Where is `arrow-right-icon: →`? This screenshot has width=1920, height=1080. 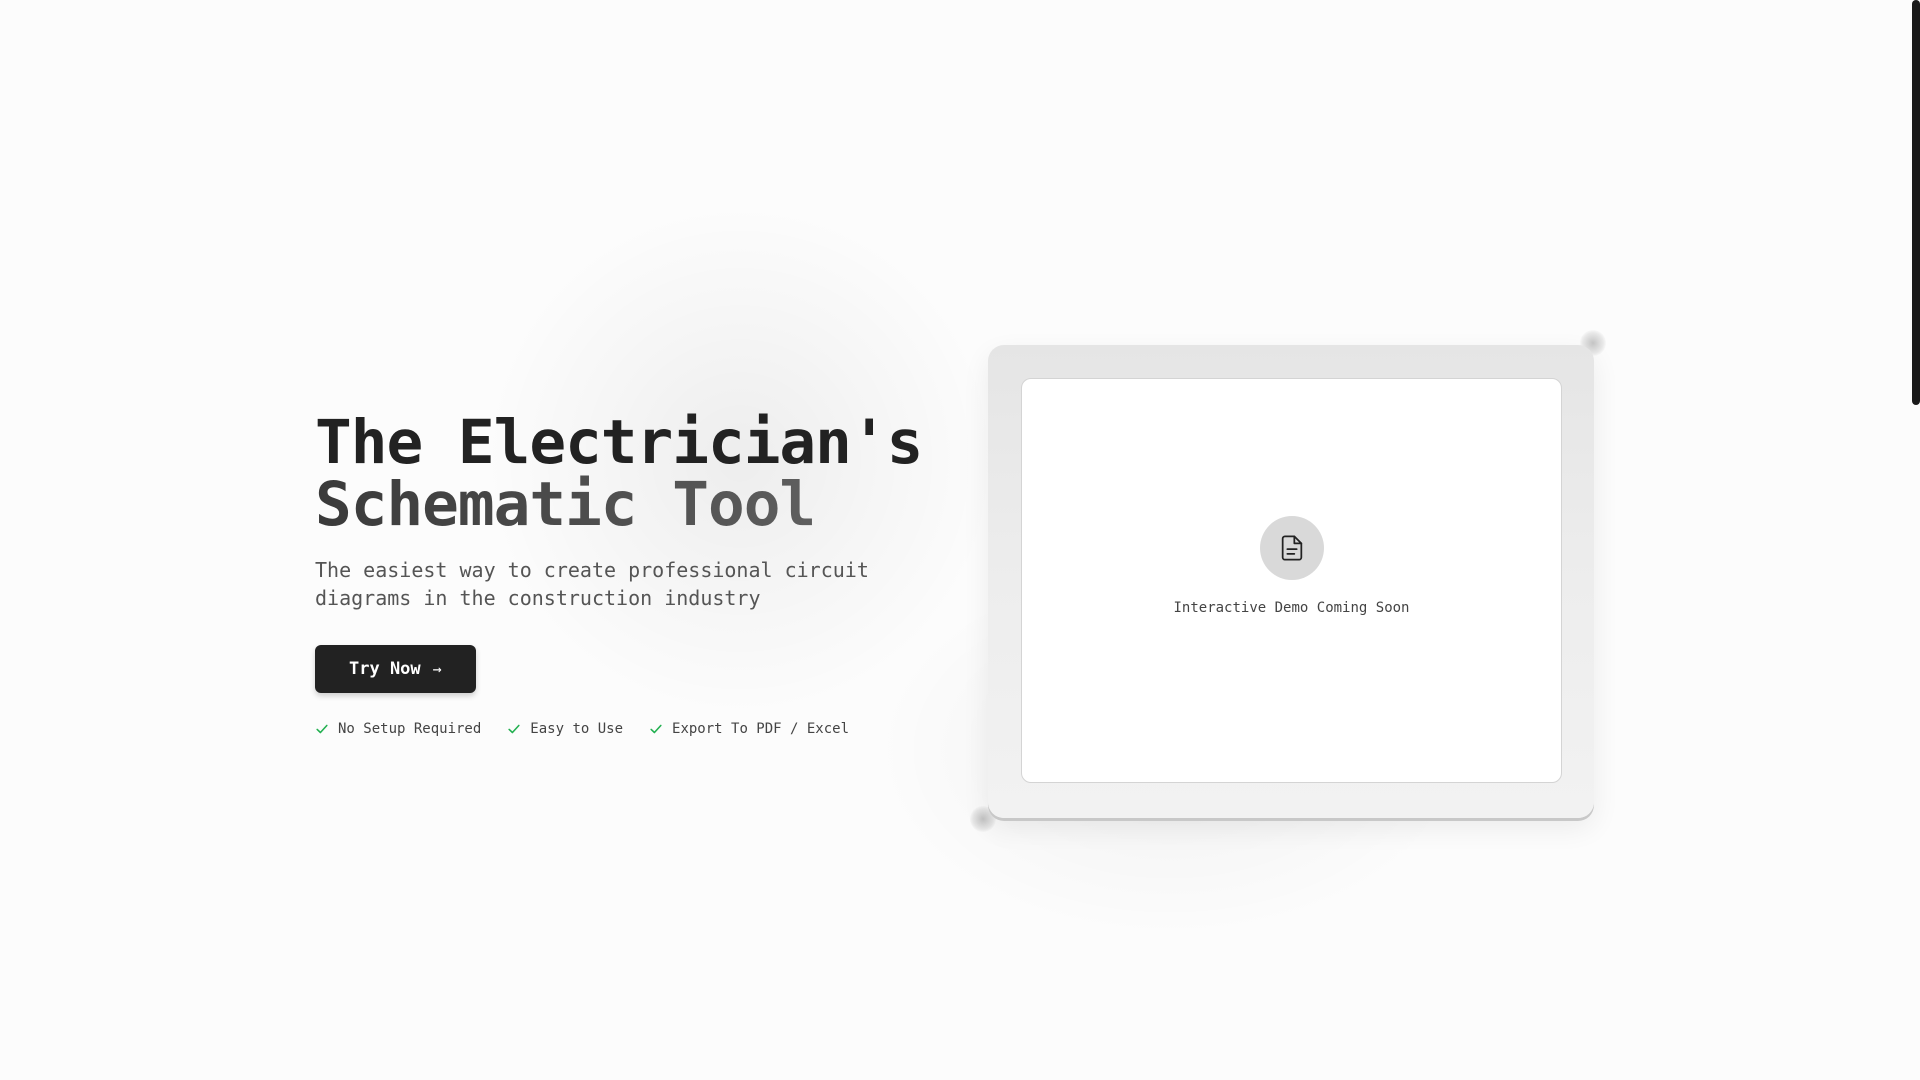 arrow-right-icon: → is located at coordinates (437, 669).